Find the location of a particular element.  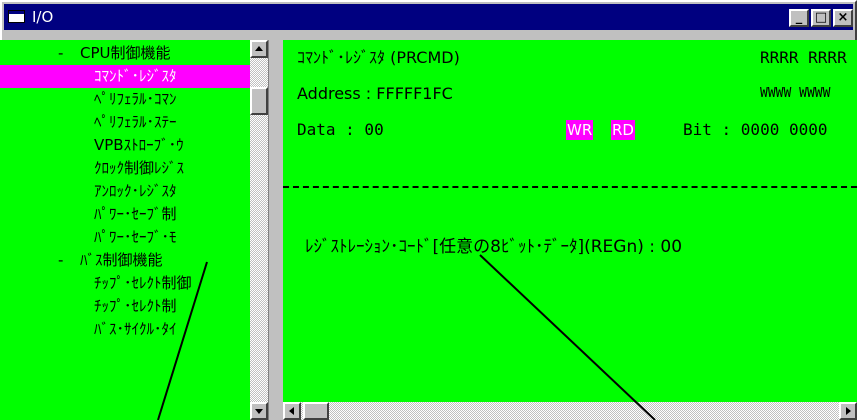

access-header: RRRR RRRR is located at coordinates (803, 57).